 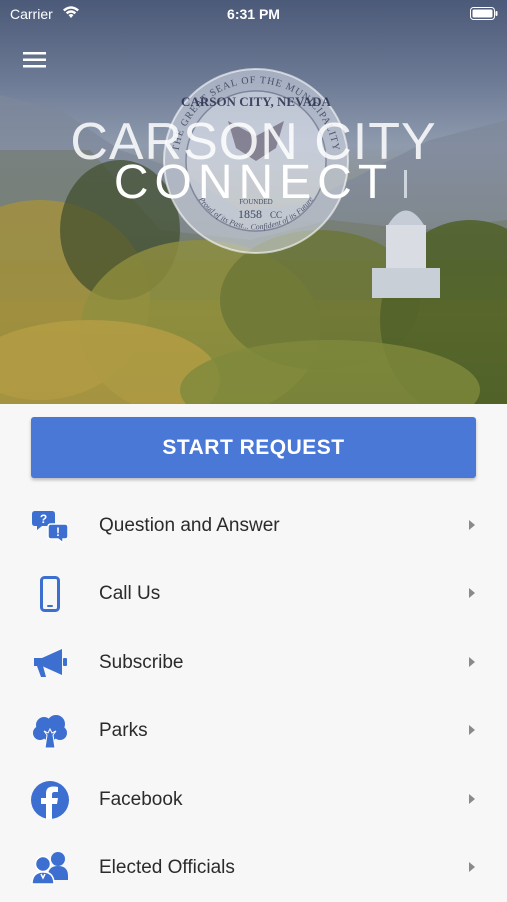 What do you see at coordinates (50, 731) in the screenshot?
I see `tree-icon` at bounding box center [50, 731].